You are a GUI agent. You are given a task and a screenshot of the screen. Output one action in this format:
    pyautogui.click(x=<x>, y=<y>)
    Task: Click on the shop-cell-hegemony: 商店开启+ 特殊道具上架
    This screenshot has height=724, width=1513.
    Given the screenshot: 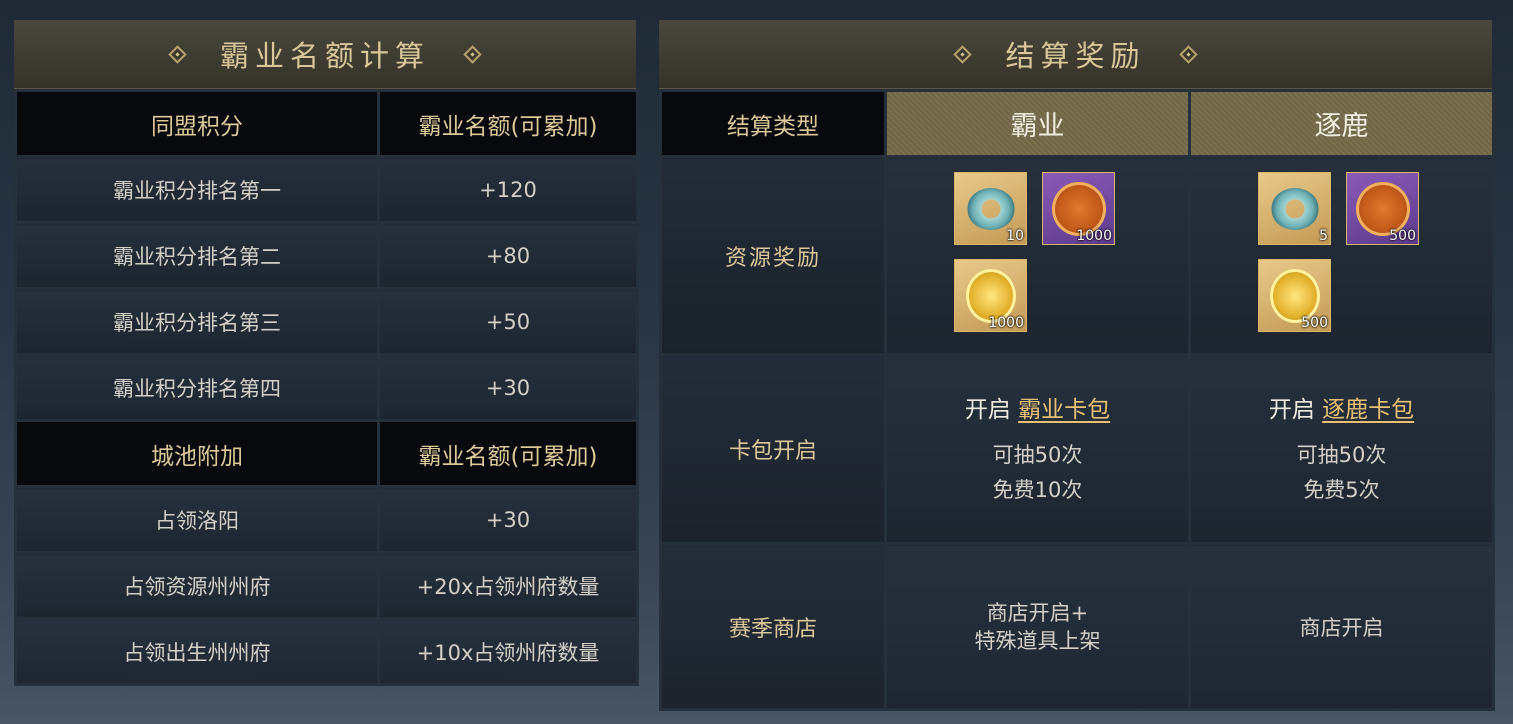 What is the action you would take?
    pyautogui.click(x=1037, y=626)
    